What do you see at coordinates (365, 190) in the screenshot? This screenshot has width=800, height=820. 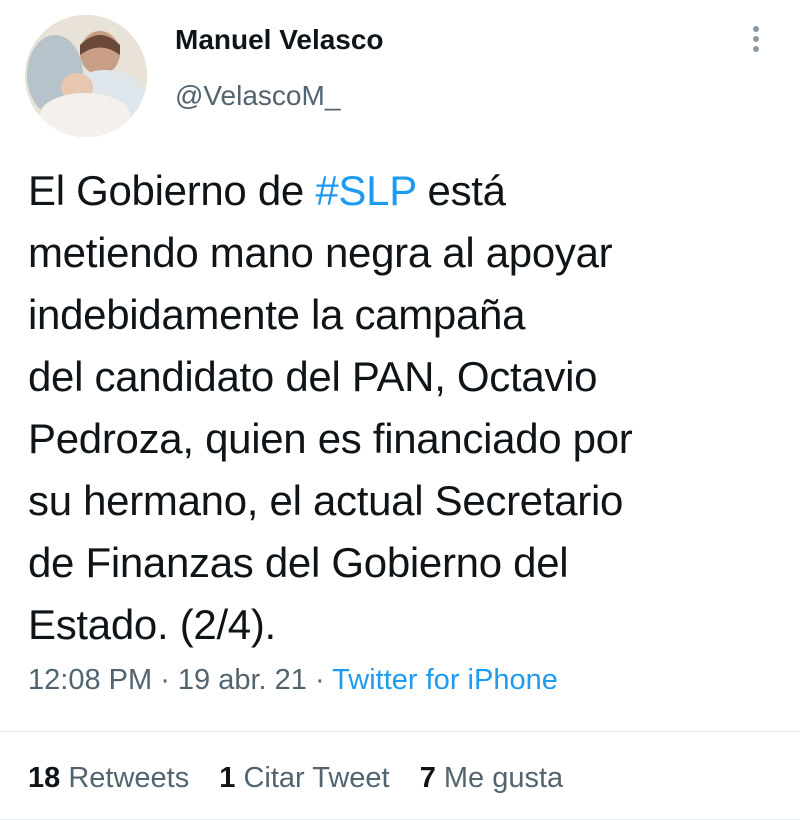 I see `hashtag-link: #SLP` at bounding box center [365, 190].